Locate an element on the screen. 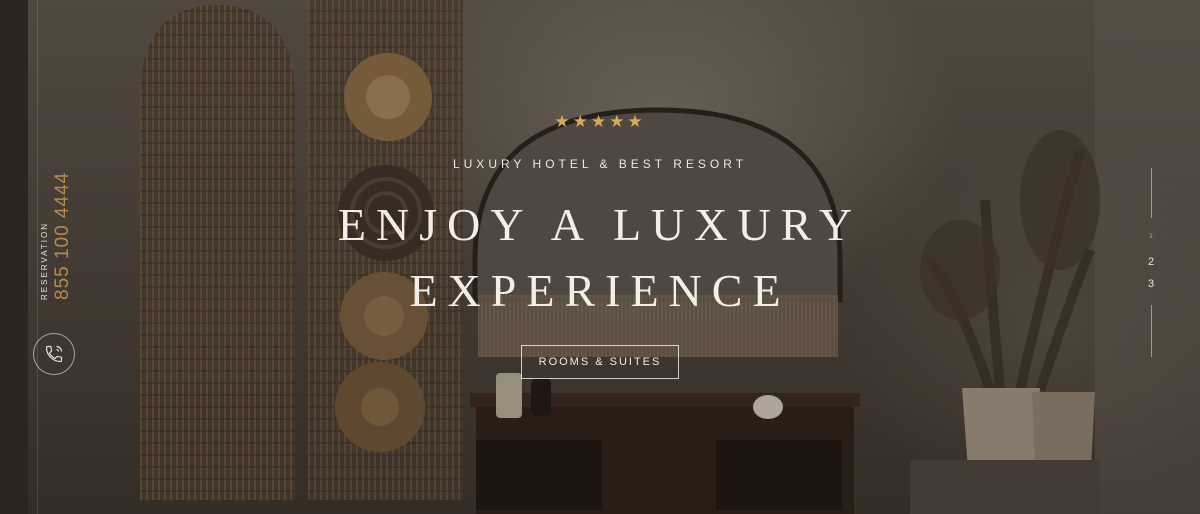  slide-2: 2 is located at coordinates (1151, 262).